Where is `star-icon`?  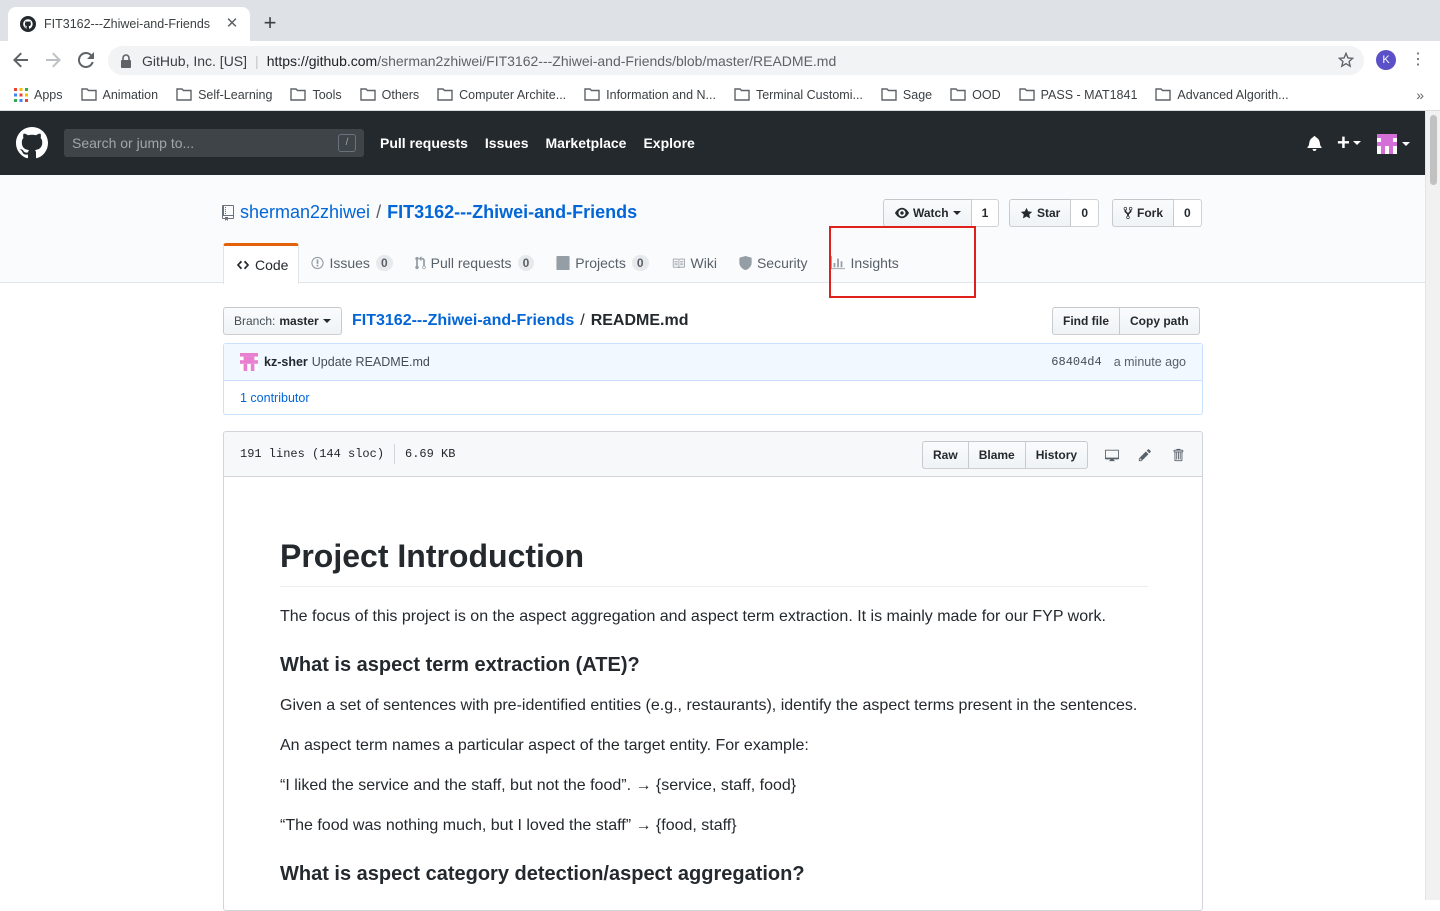
star-icon is located at coordinates (1026, 212).